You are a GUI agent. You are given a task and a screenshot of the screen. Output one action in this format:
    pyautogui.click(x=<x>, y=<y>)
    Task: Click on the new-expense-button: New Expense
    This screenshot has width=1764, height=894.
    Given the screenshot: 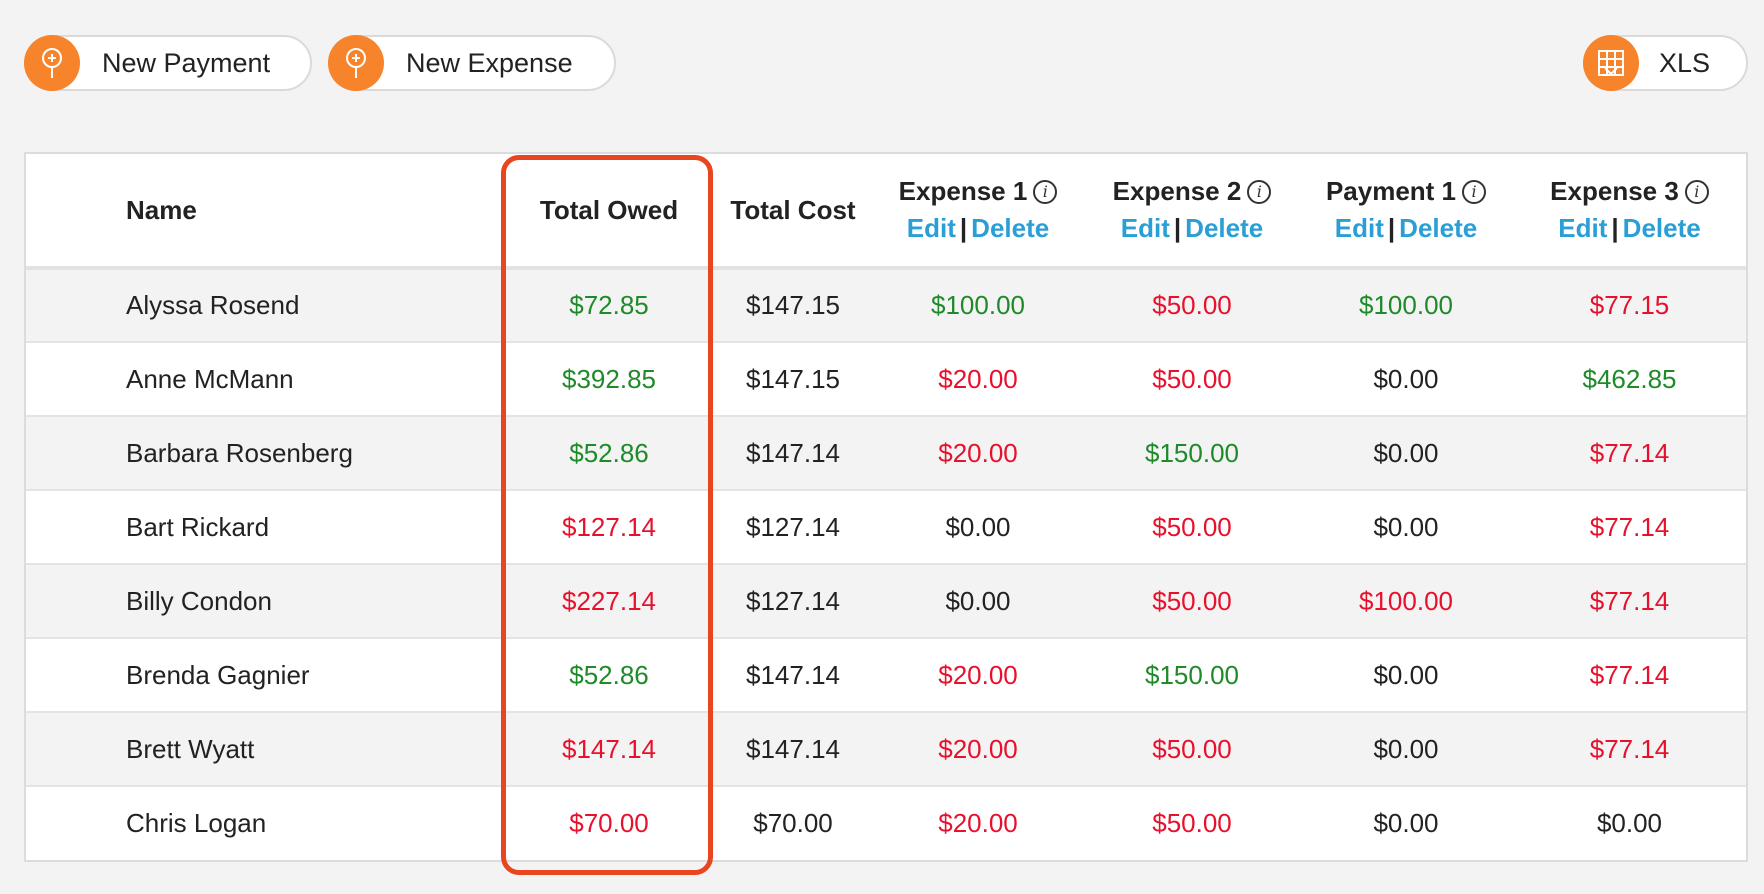 What is the action you would take?
    pyautogui.click(x=472, y=63)
    